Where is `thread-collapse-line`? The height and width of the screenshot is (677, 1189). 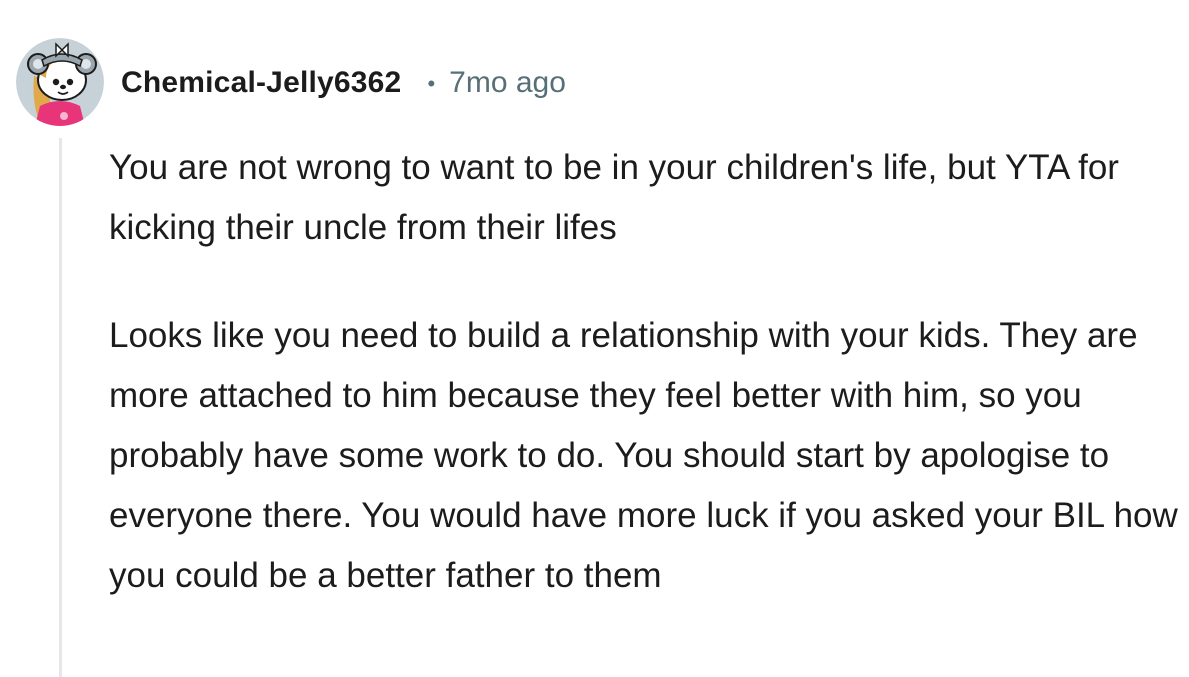
thread-collapse-line is located at coordinates (60, 407).